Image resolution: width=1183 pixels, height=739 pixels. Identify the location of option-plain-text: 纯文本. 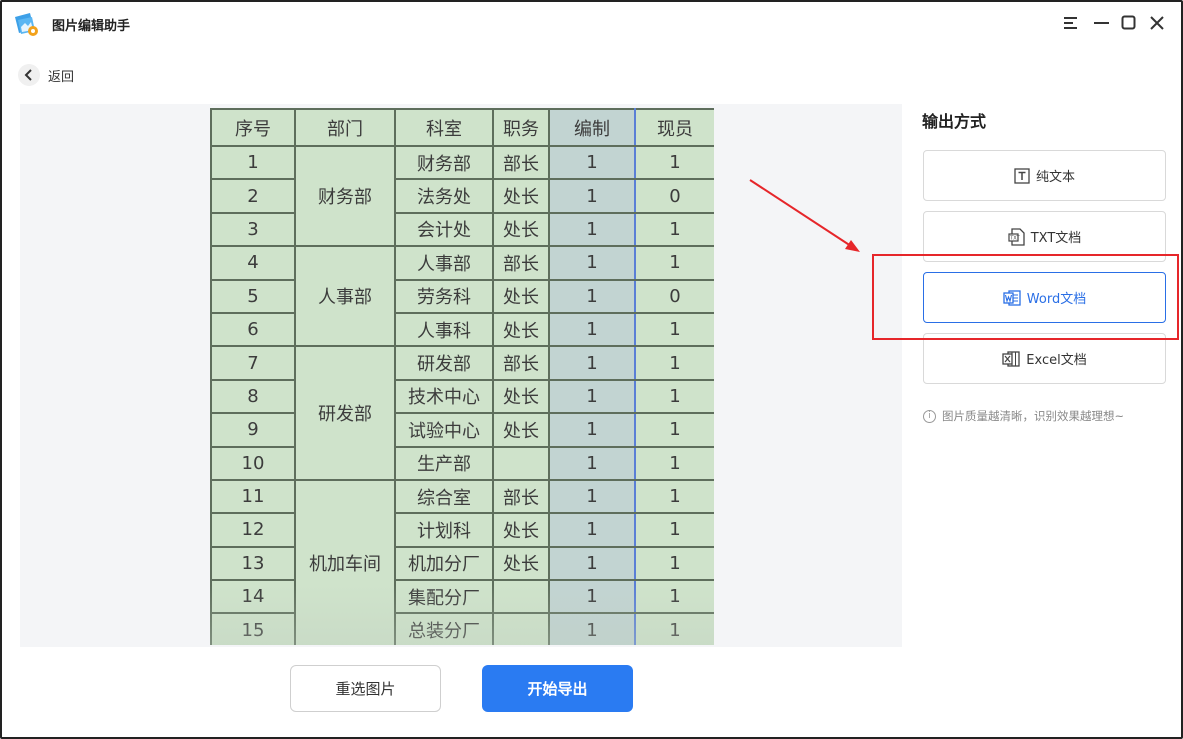
(1044, 175).